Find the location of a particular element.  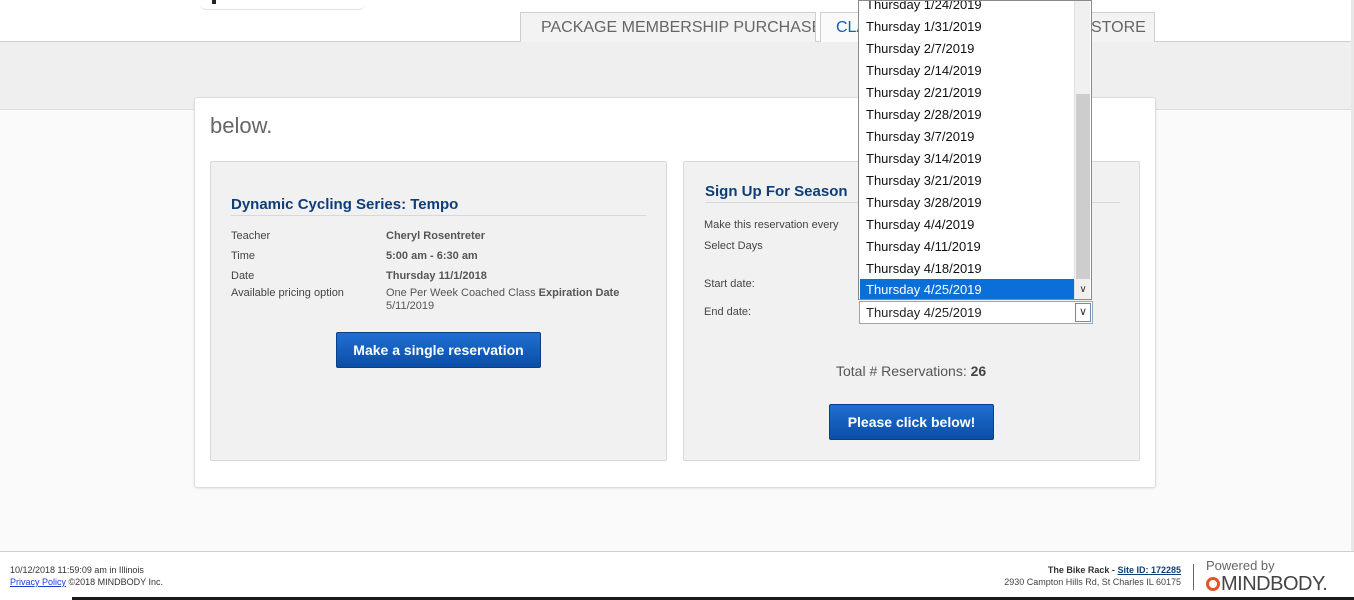

powered-by-text: Powered by is located at coordinates (1240, 565).